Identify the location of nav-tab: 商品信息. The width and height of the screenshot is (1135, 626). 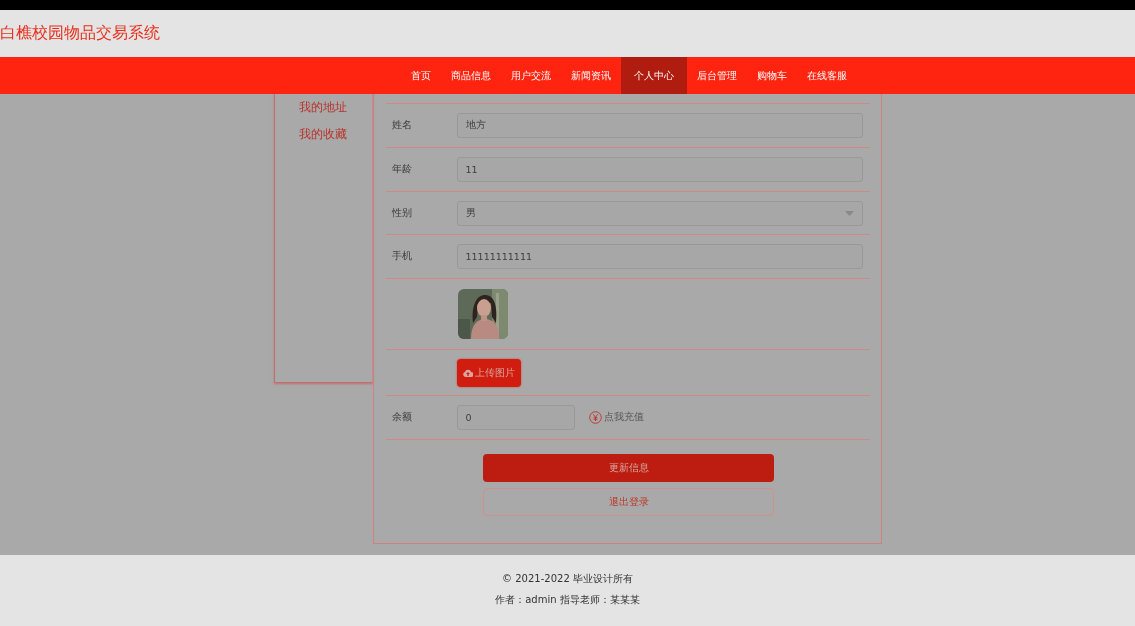
(470, 75).